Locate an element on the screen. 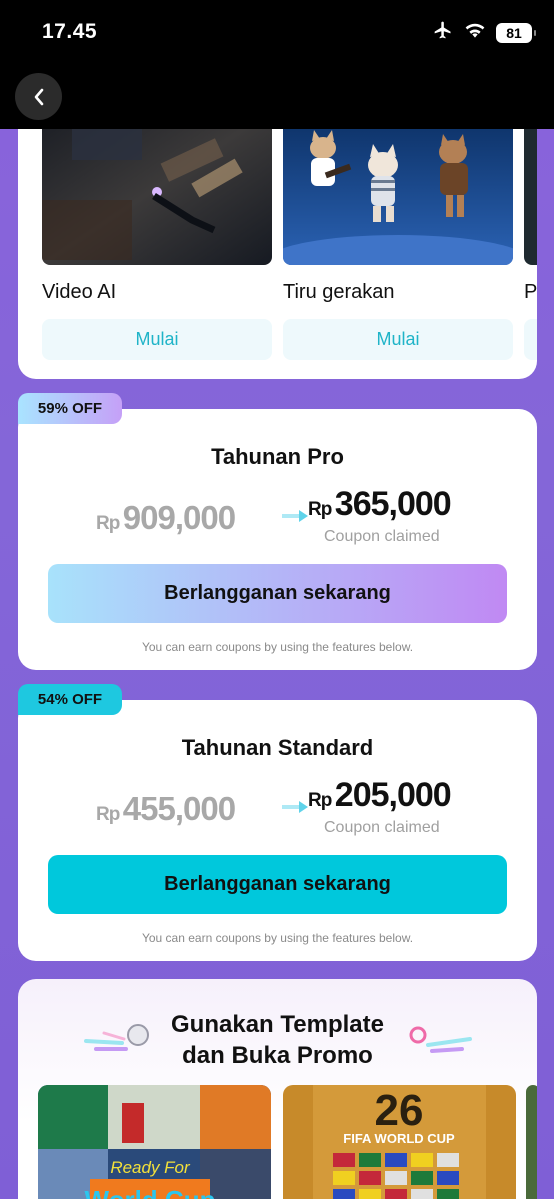  feature-item-partial: P is located at coordinates (530, 235).